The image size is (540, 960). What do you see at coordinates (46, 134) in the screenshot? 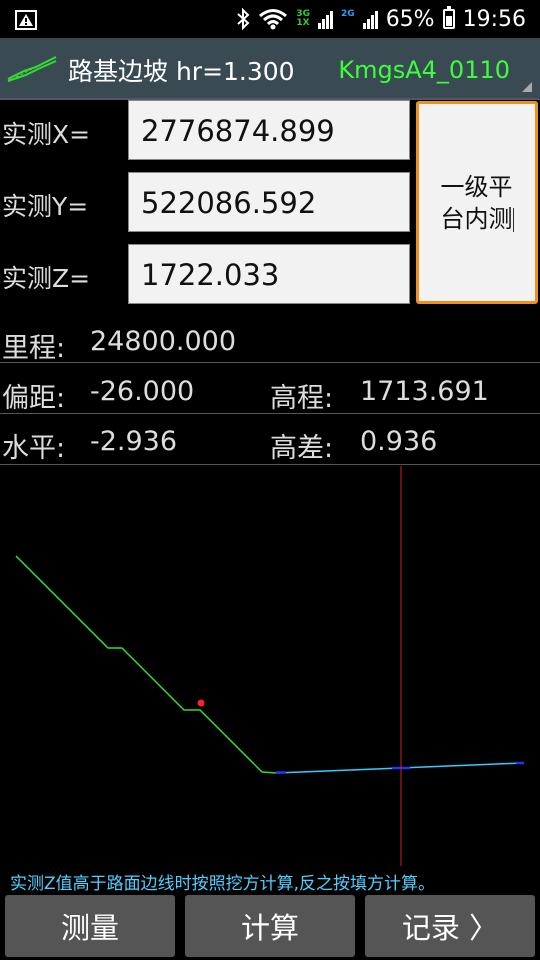
I see `measured-x-label: 实测X=` at bounding box center [46, 134].